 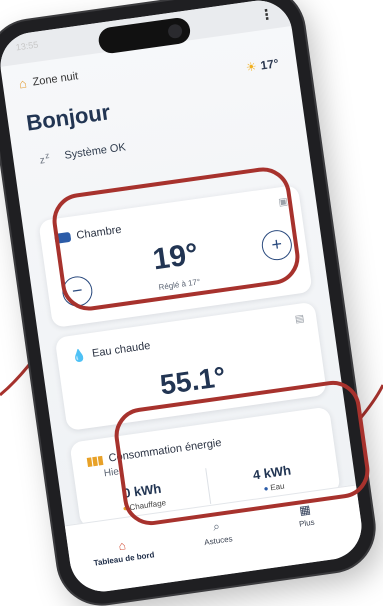 I want to click on tab-dashboard: ⌂ Tableau de bord, so click(x=123, y=551).